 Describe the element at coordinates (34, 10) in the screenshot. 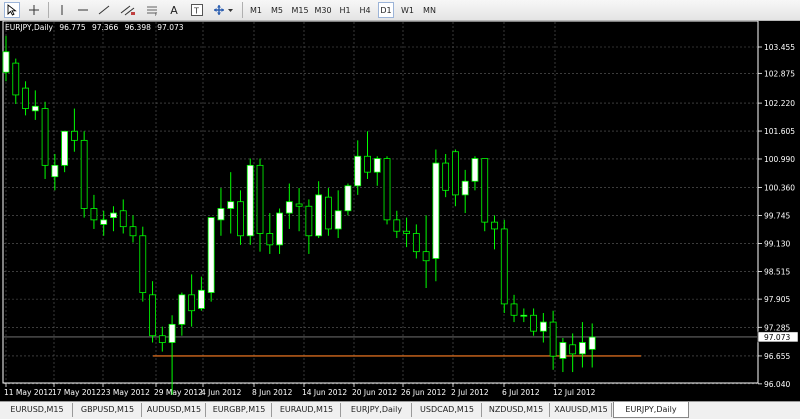

I see `crosshair-icon` at that location.